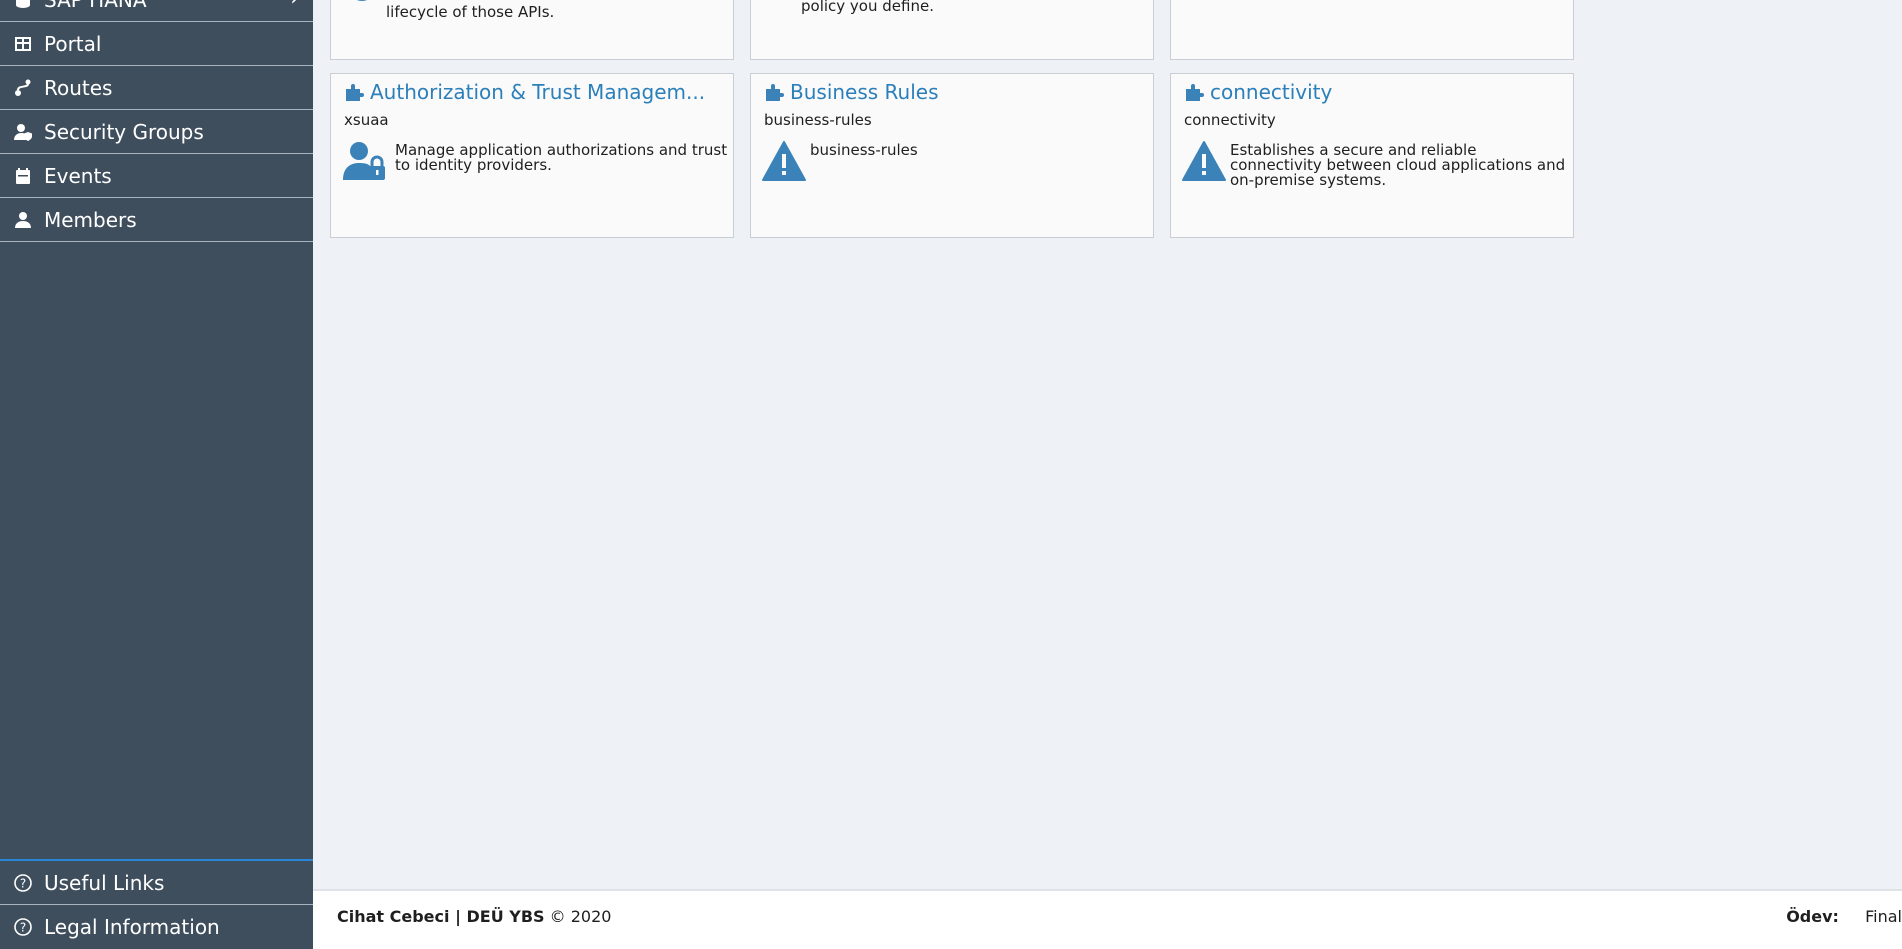 The height and width of the screenshot is (949, 1902). What do you see at coordinates (95, 6) in the screenshot?
I see `sidebar-item-label: SAP HANA` at bounding box center [95, 6].